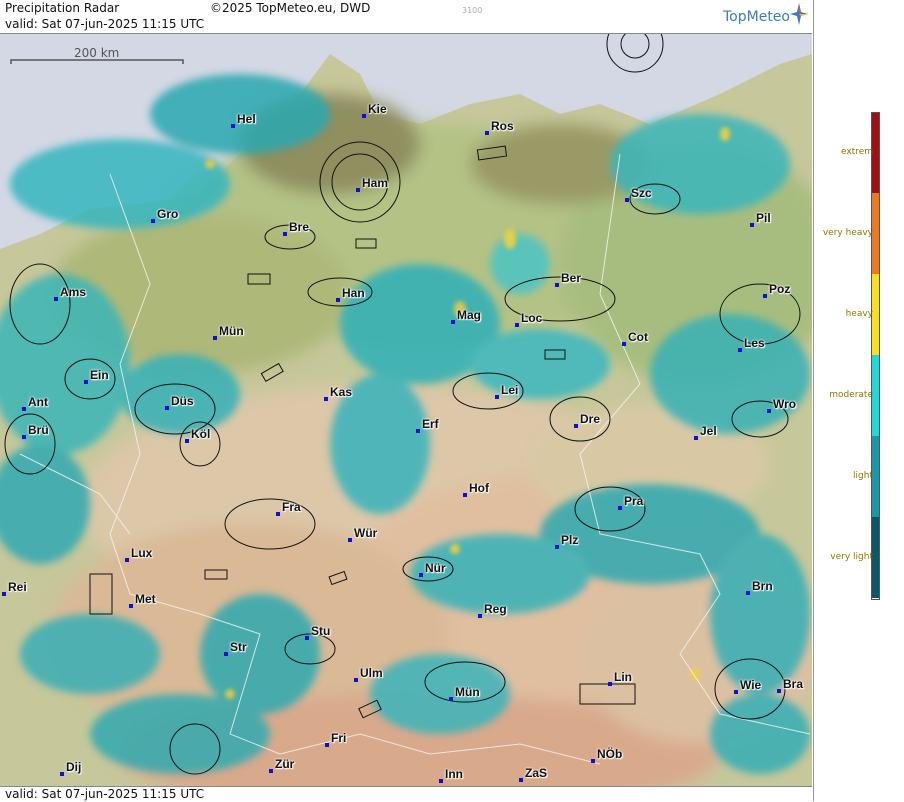 The image size is (904, 802). What do you see at coordinates (377, 109) in the screenshot?
I see `city-label: Kie` at bounding box center [377, 109].